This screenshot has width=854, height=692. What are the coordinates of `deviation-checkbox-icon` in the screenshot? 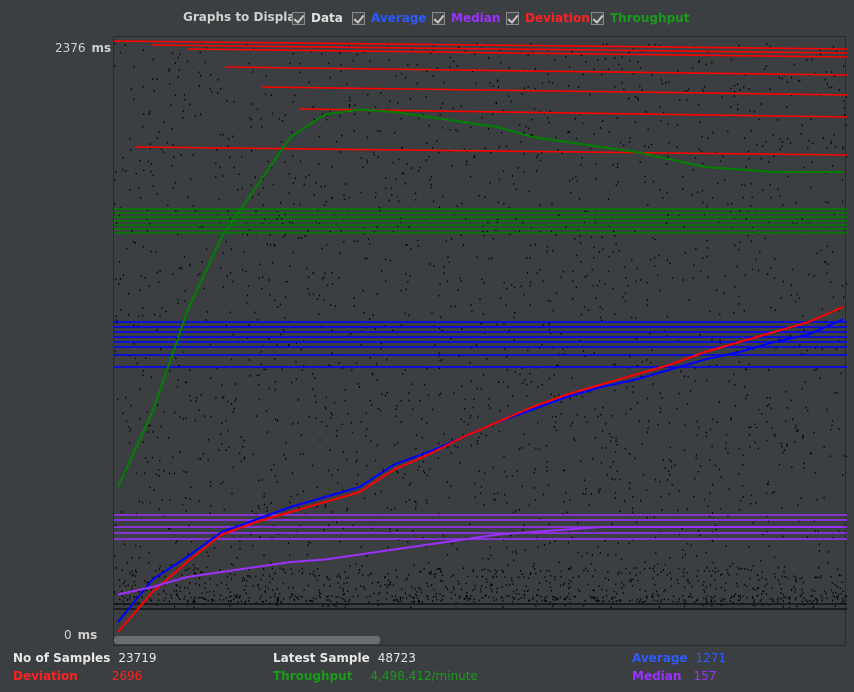 It's located at (512, 18).